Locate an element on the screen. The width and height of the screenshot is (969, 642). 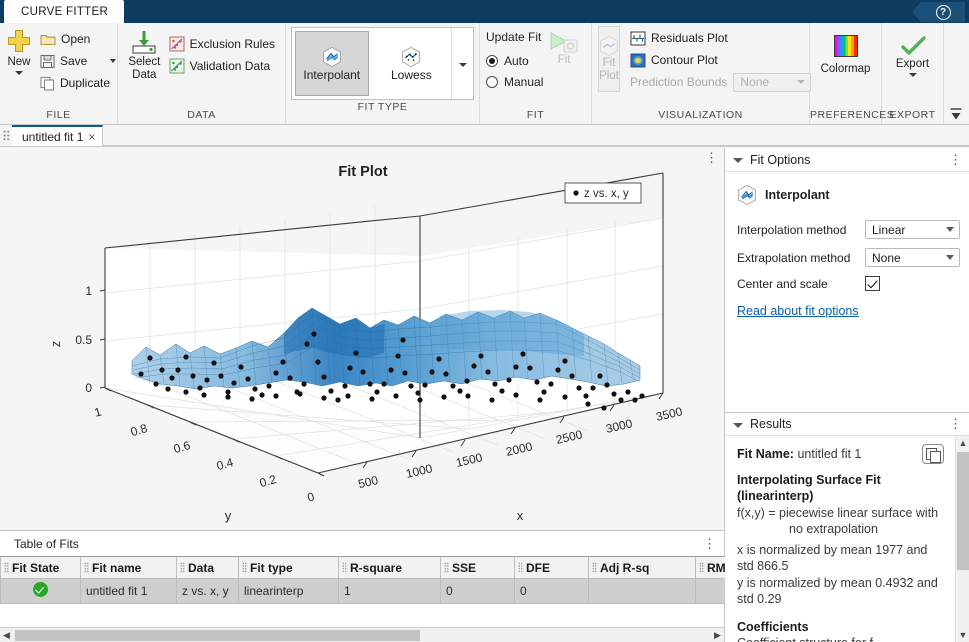
fit-mode-manual-radio: Manual is located at coordinates (514, 81).